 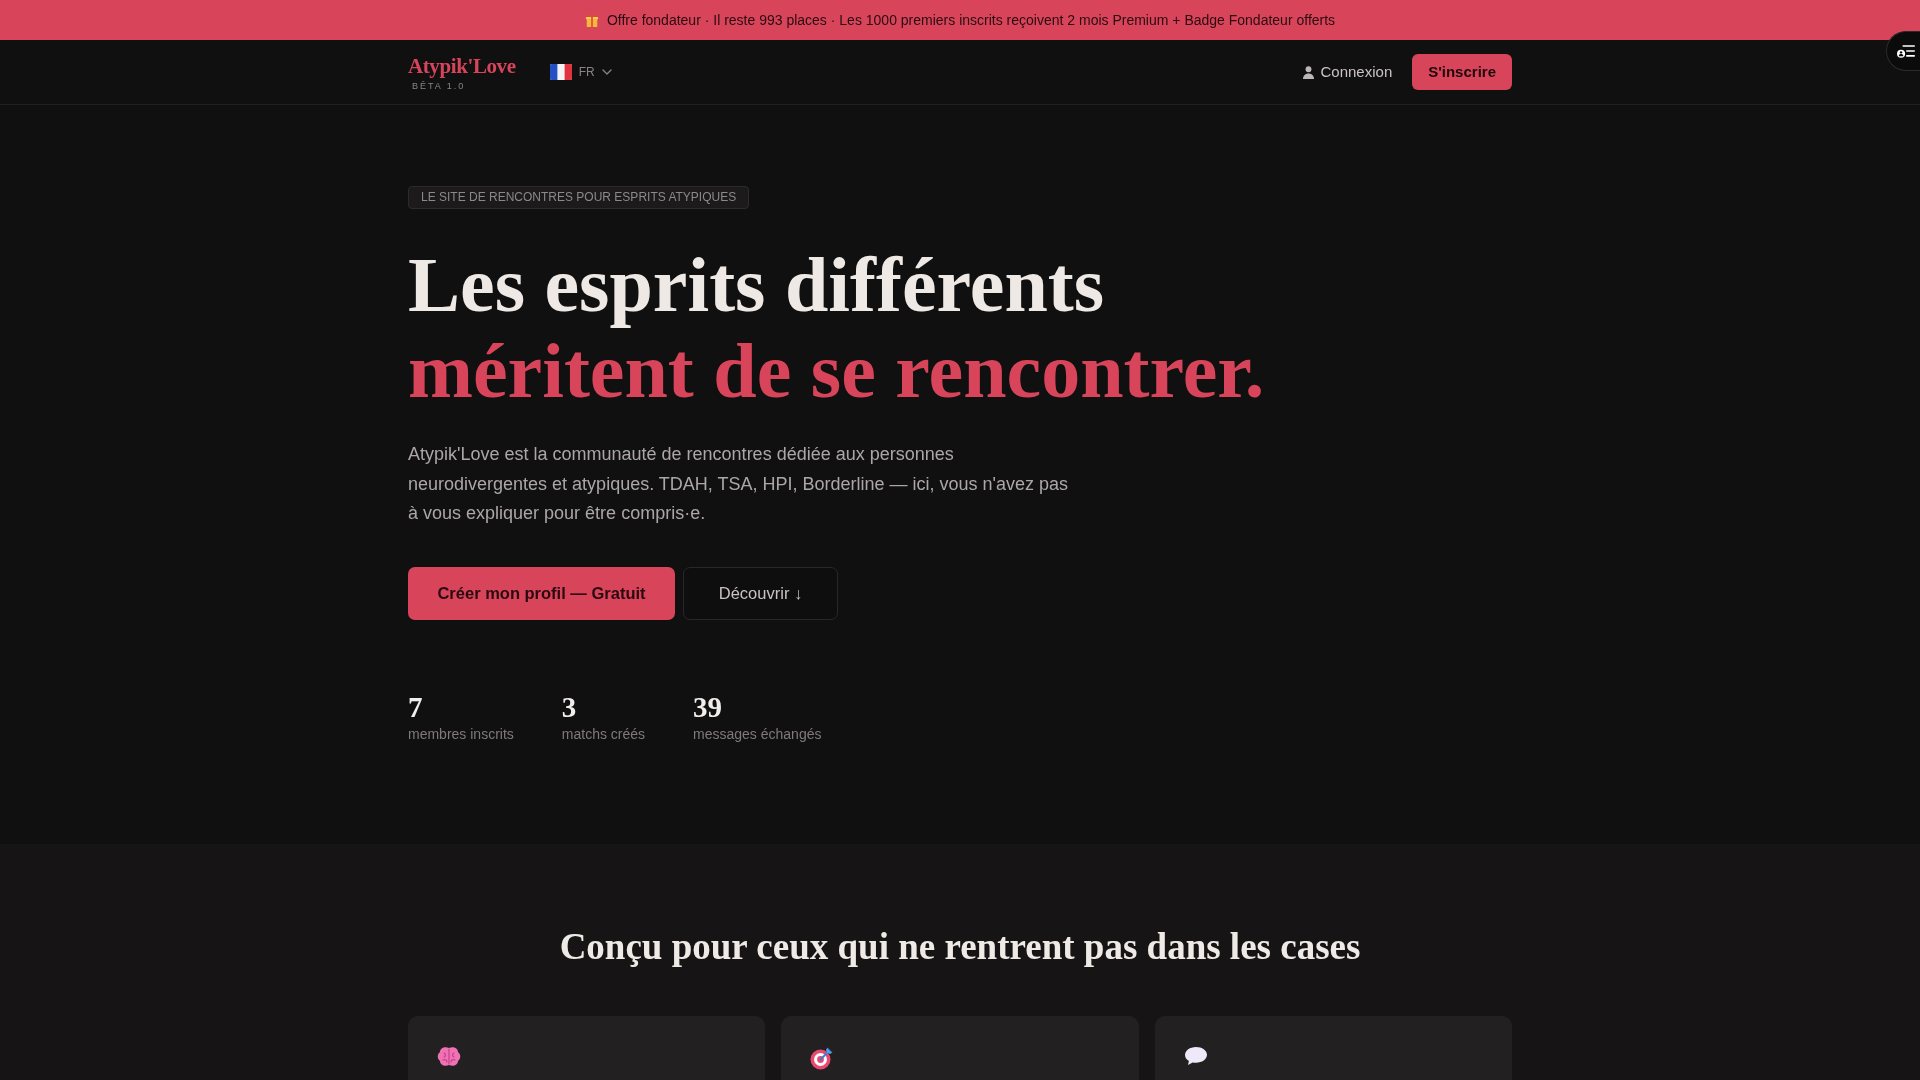 What do you see at coordinates (462, 66) in the screenshot?
I see `brand-logo: Atypik'Love` at bounding box center [462, 66].